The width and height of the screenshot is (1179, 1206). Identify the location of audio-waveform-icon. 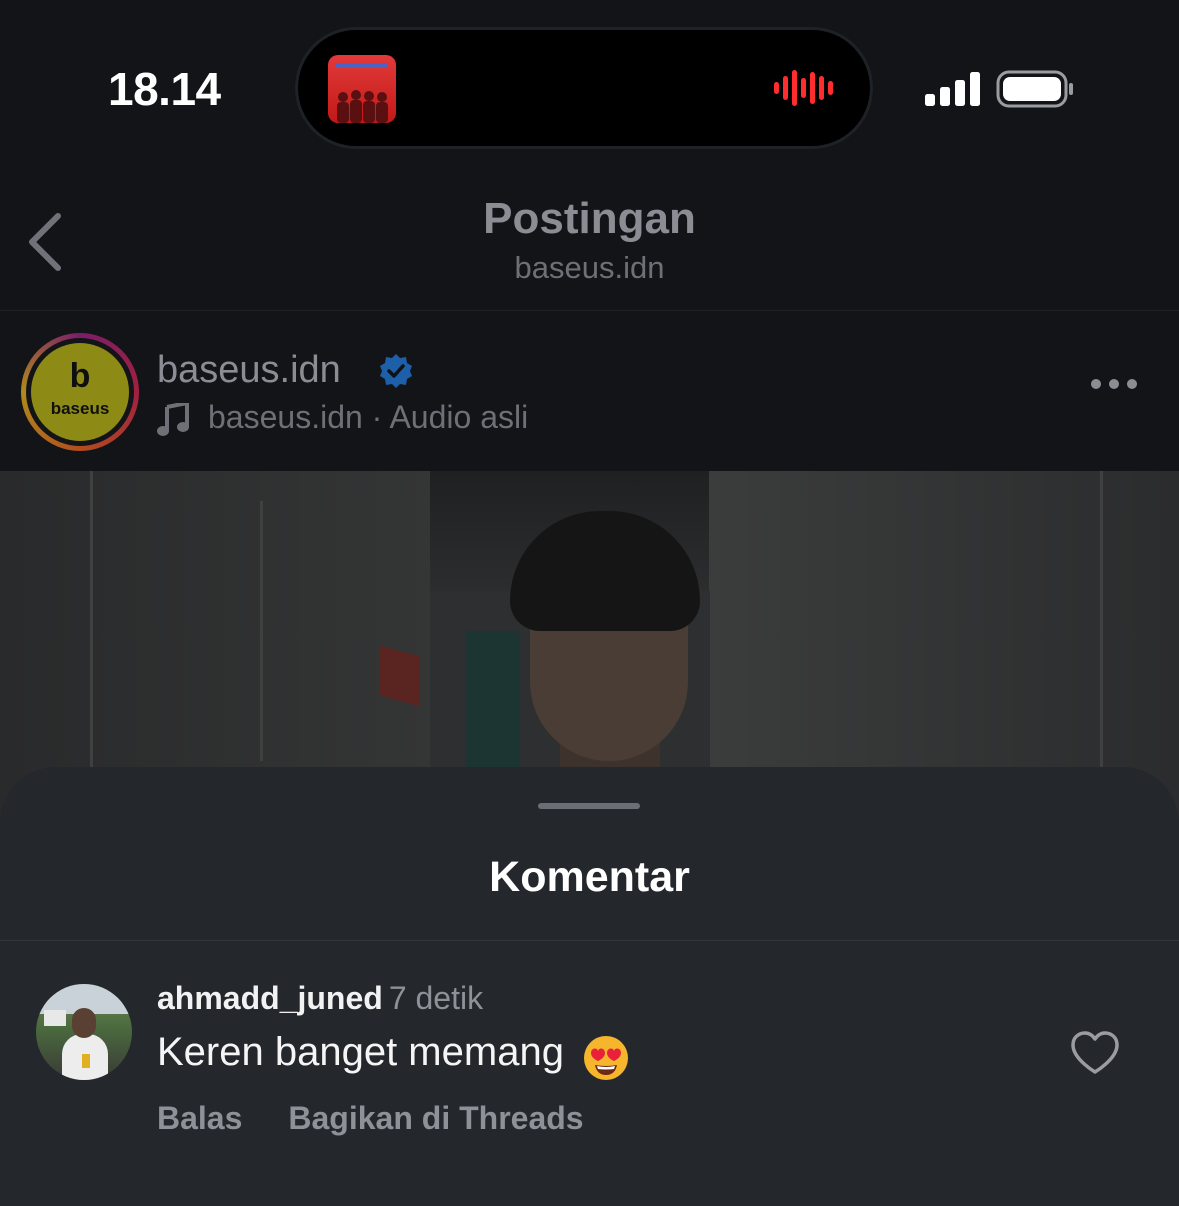
(803, 88).